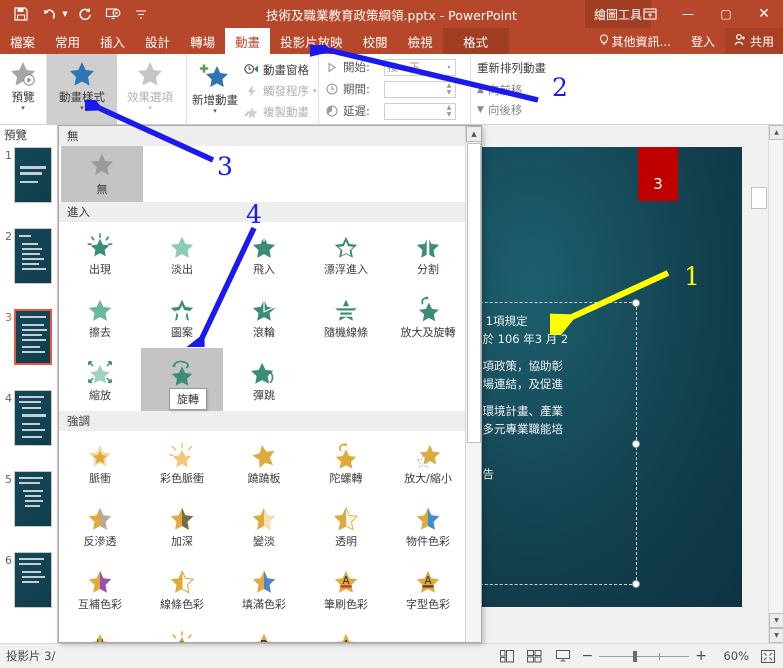  Describe the element at coordinates (768, 656) in the screenshot. I see `fit-to-window-icon` at that location.